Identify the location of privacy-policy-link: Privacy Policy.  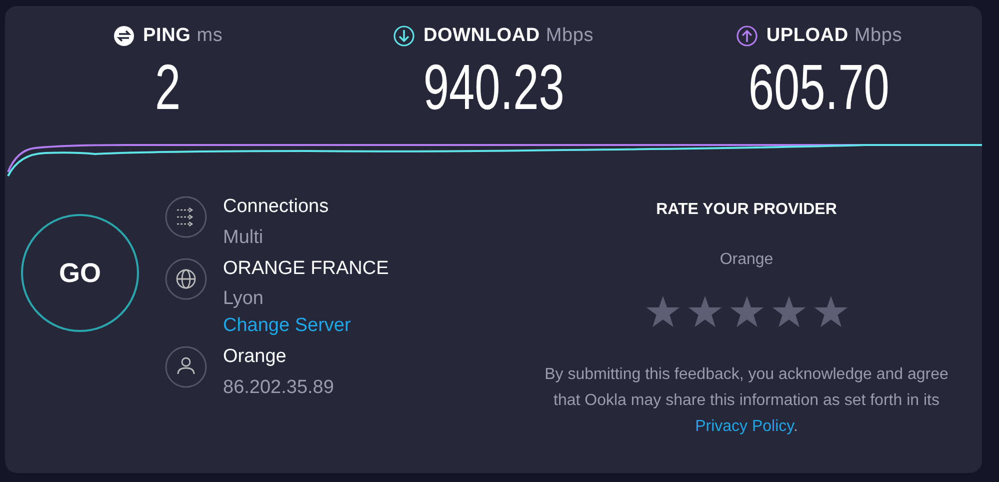
(744, 426).